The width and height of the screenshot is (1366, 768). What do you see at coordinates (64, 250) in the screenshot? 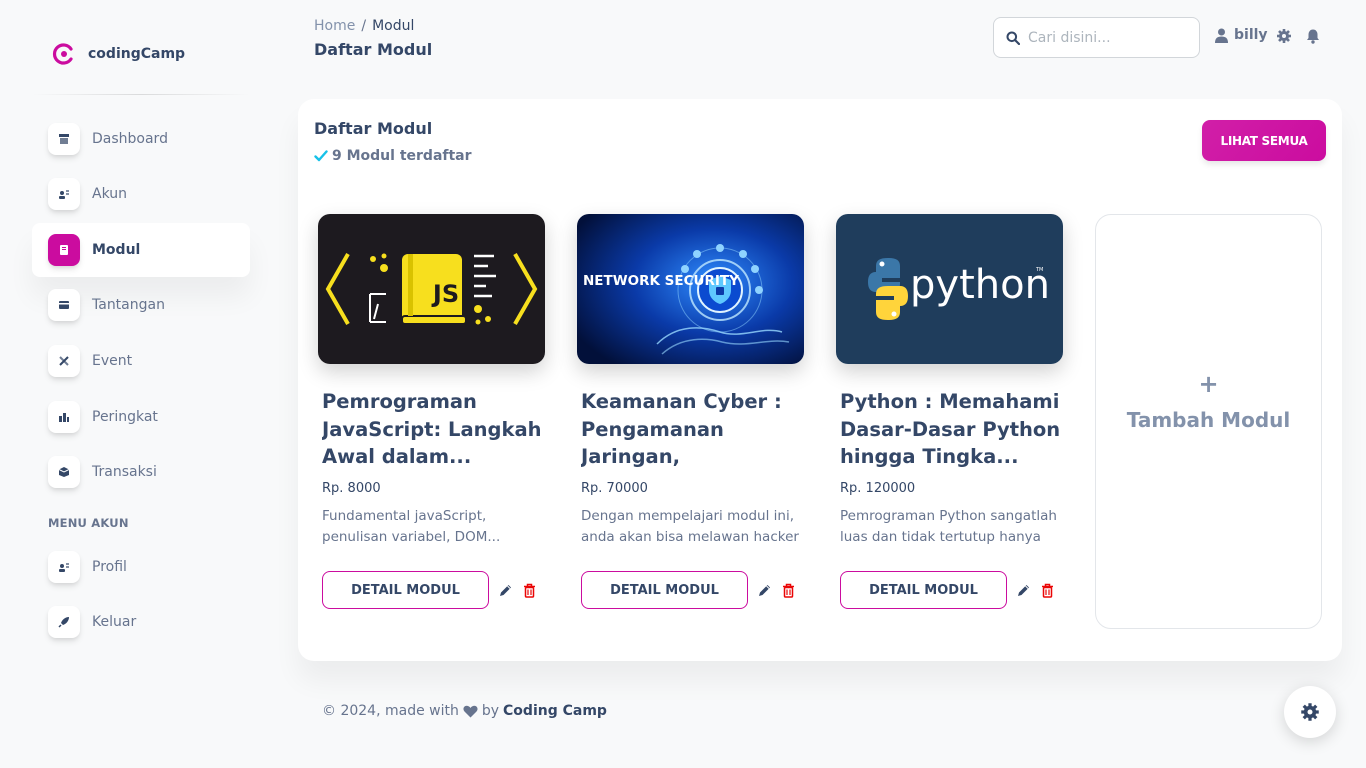
I see `book-icon` at bounding box center [64, 250].